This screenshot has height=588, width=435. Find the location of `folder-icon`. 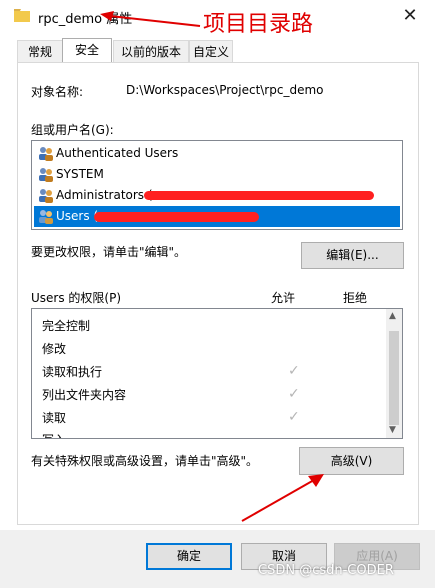

folder-icon is located at coordinates (22, 15).